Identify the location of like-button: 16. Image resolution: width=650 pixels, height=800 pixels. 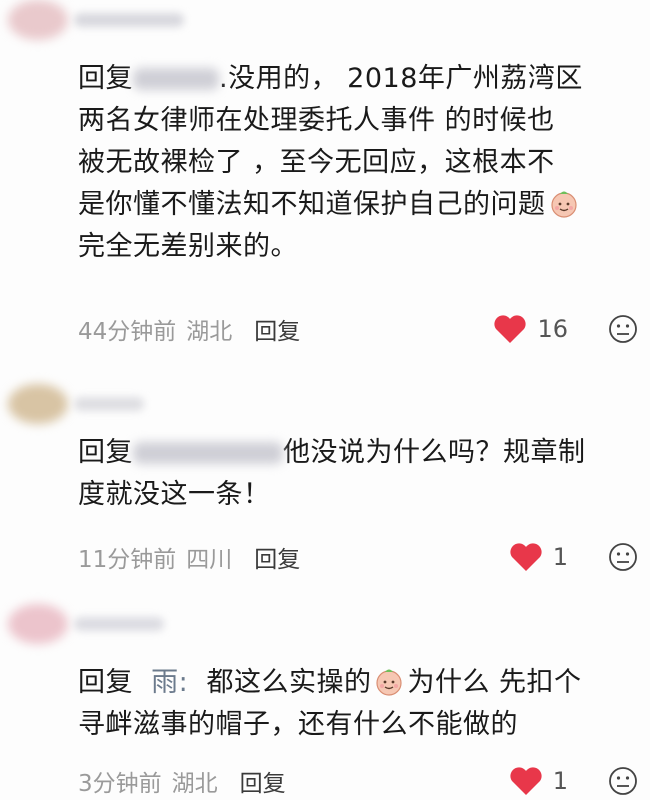
(530, 329).